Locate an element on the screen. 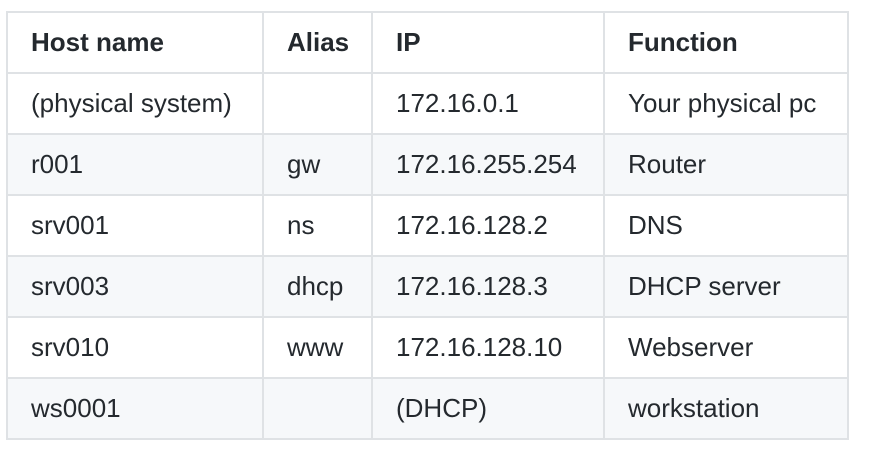 This screenshot has width=869, height=471. alias-cell: dhcp is located at coordinates (317, 286).